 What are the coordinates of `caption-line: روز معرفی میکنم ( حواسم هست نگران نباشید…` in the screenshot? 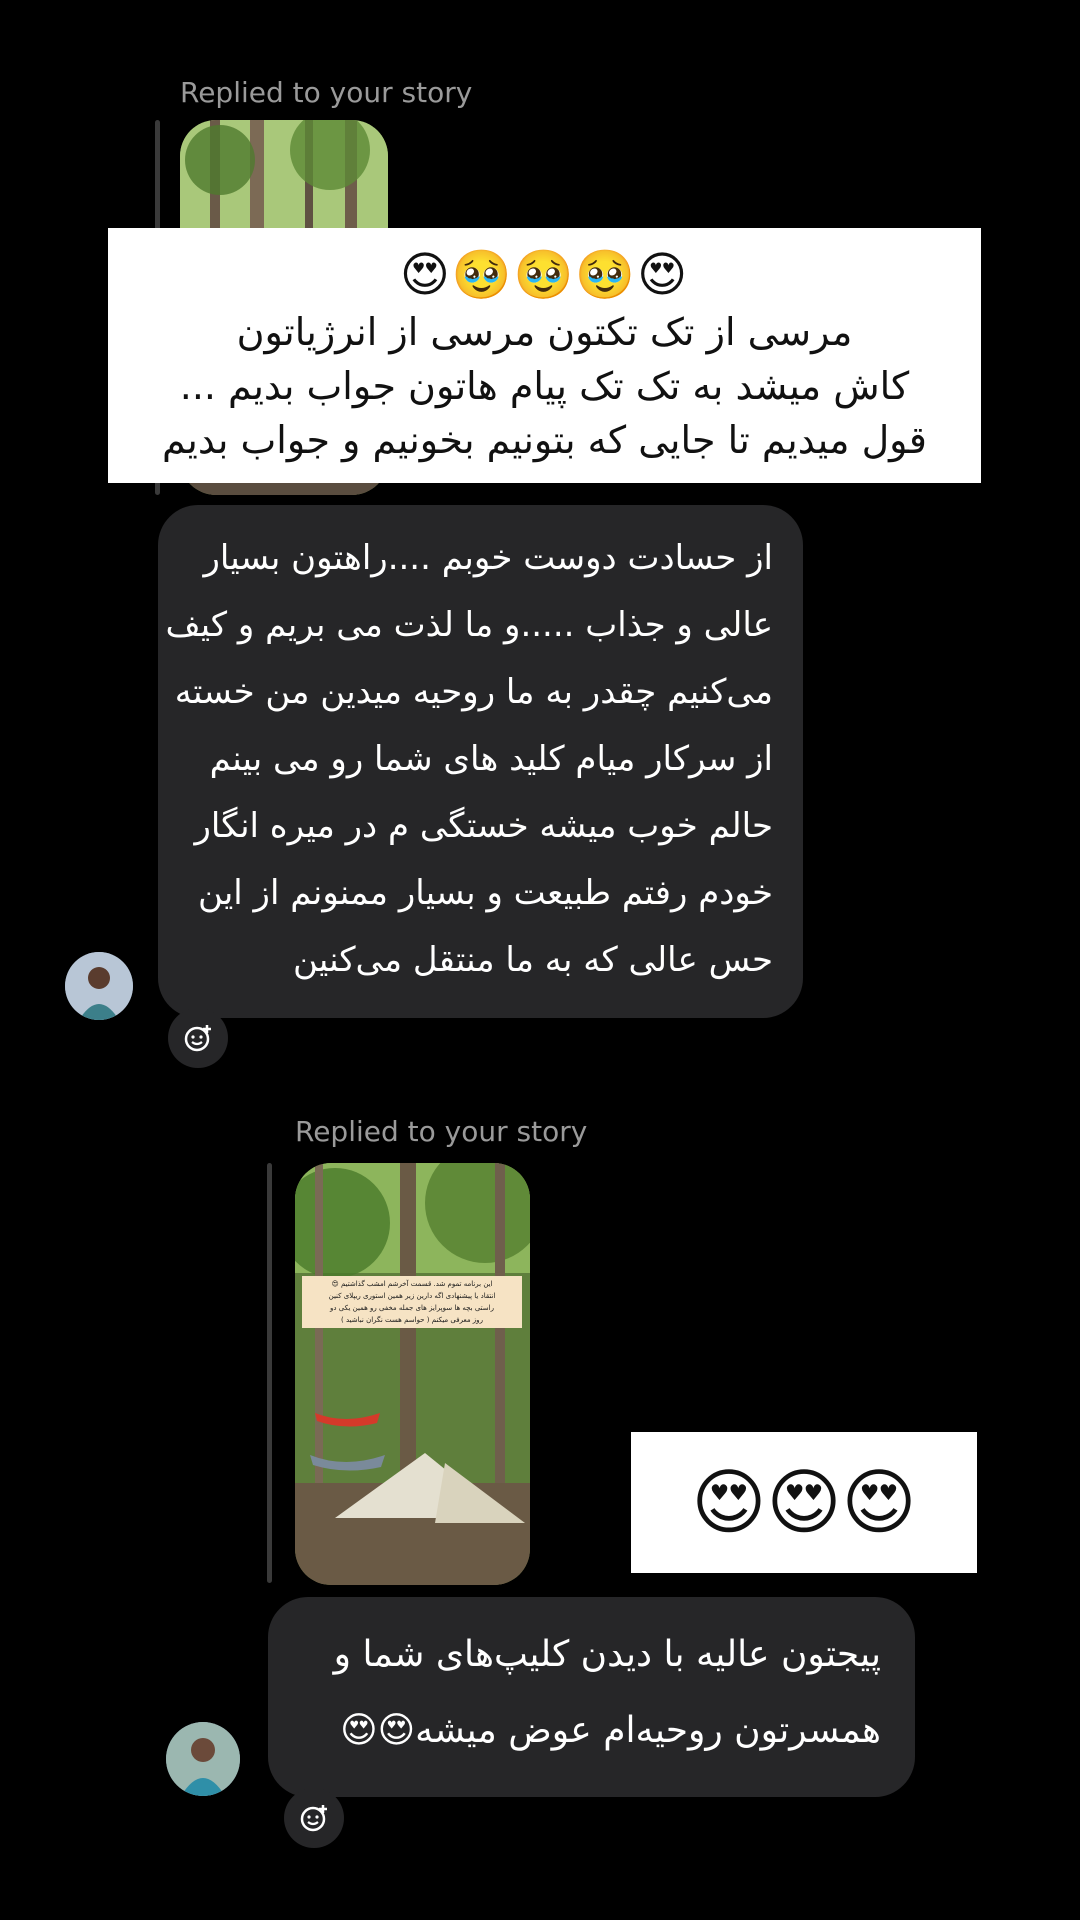 It's located at (412, 1320).